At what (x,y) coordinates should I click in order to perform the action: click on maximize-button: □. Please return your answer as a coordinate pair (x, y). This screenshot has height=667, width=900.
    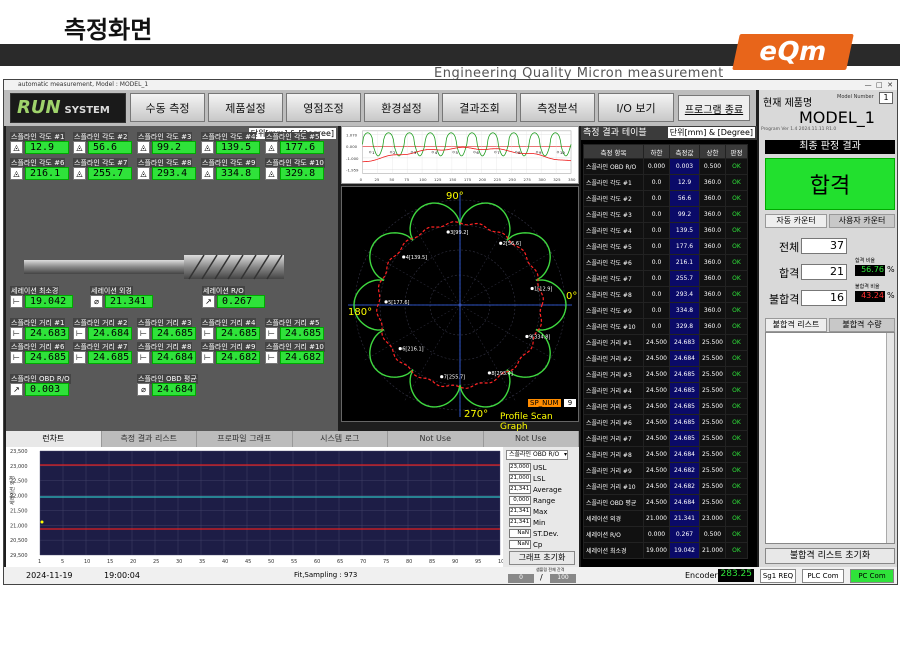
    Looking at the image, I should click on (879, 85).